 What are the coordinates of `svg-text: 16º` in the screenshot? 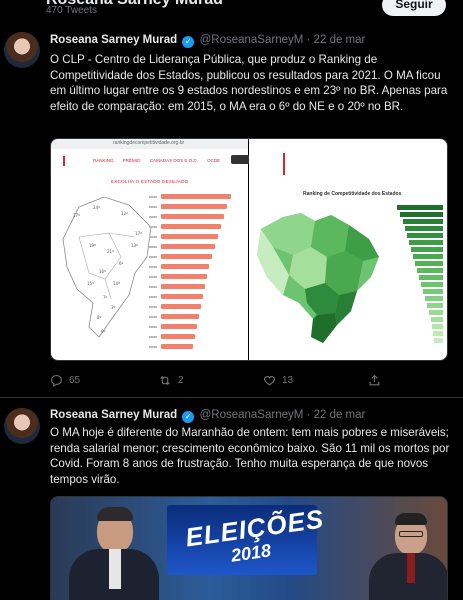 It's located at (102, 271).